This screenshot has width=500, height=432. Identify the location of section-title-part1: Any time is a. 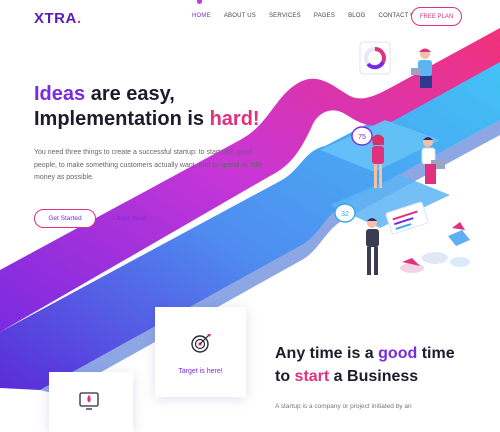
(327, 353).